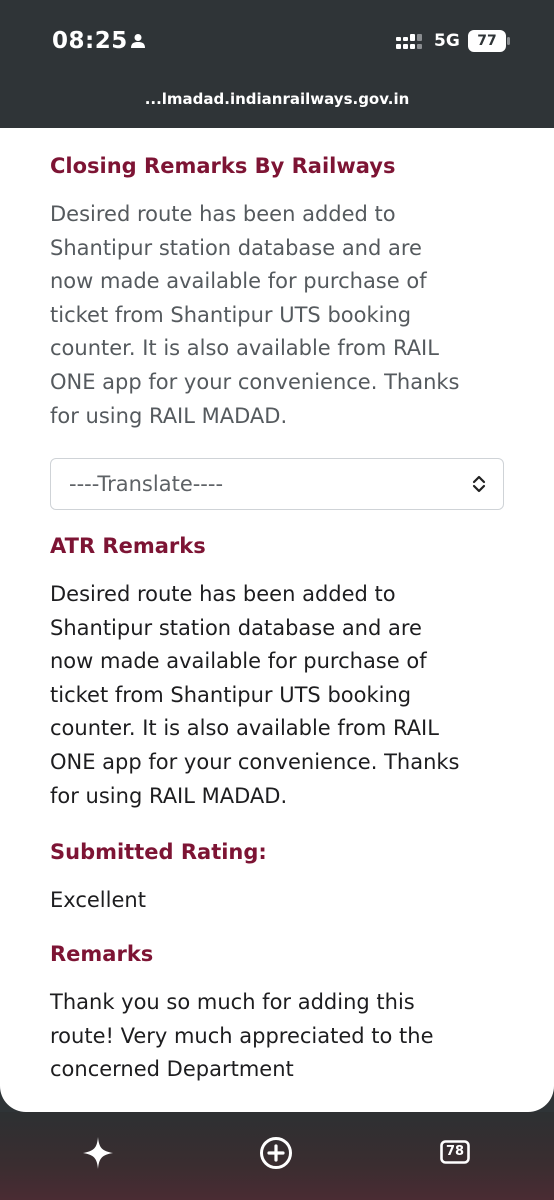  What do you see at coordinates (479, 486) in the screenshot?
I see `chevron-up-down-icon` at bounding box center [479, 486].